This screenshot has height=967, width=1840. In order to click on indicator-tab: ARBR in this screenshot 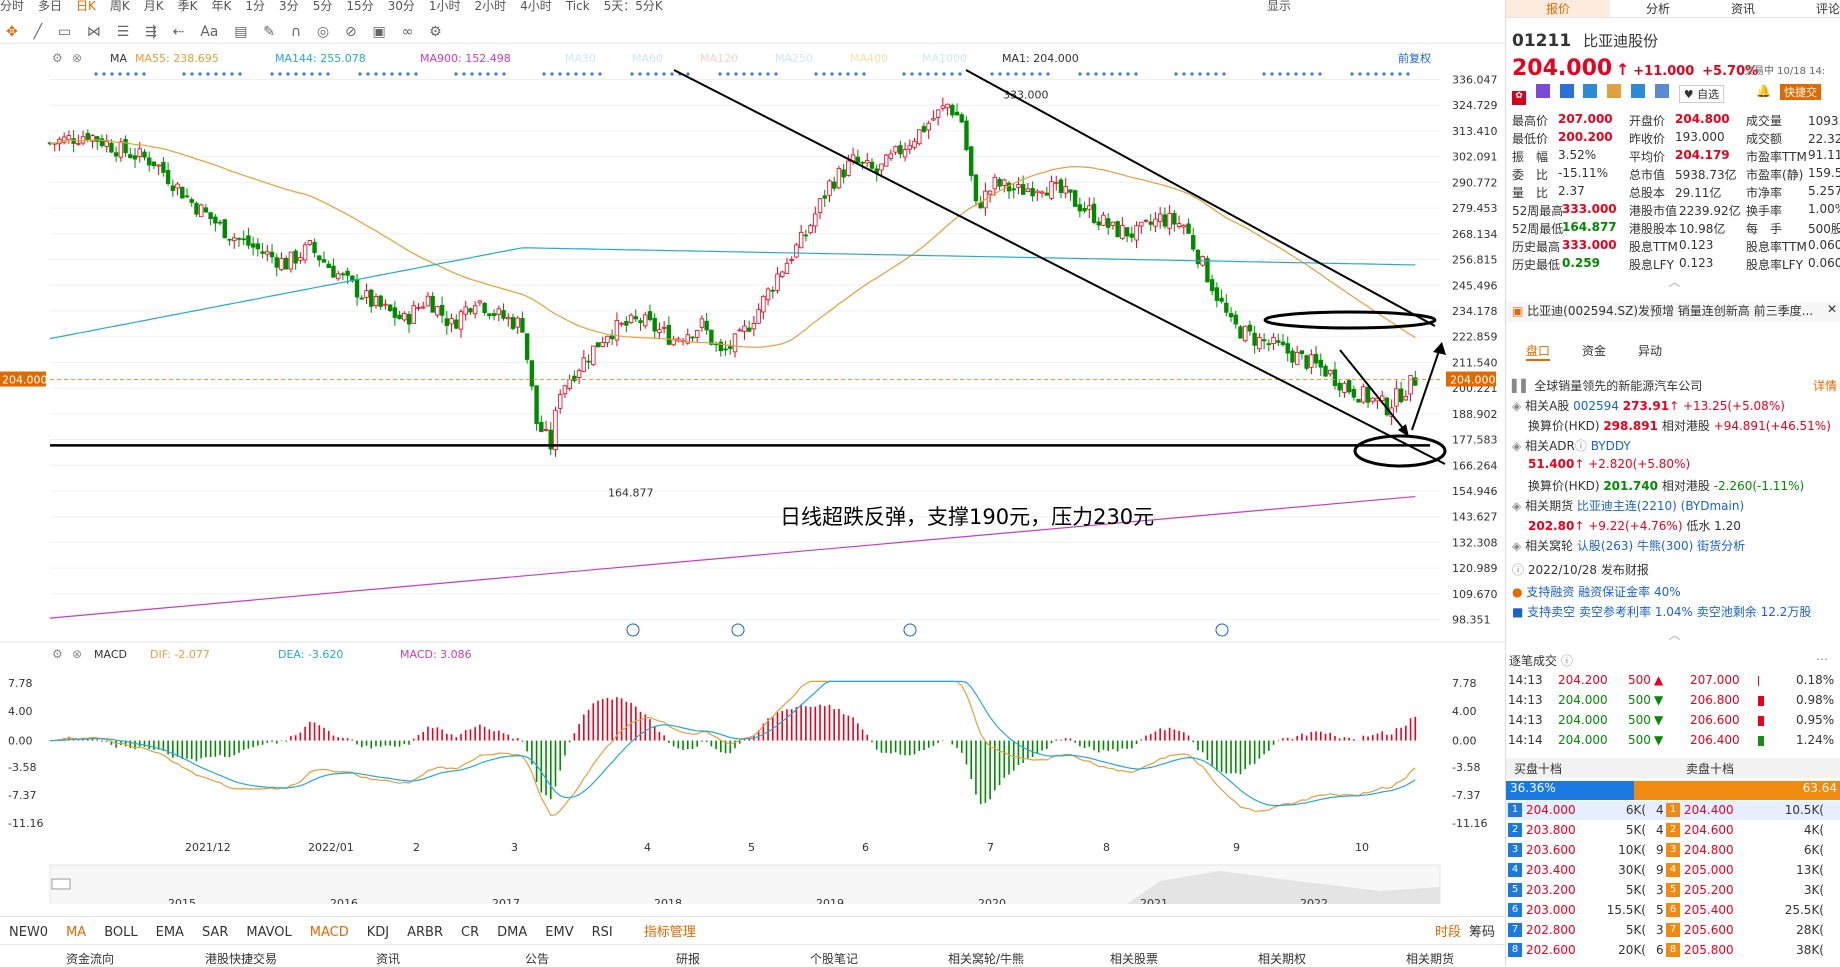, I will do `click(425, 932)`.